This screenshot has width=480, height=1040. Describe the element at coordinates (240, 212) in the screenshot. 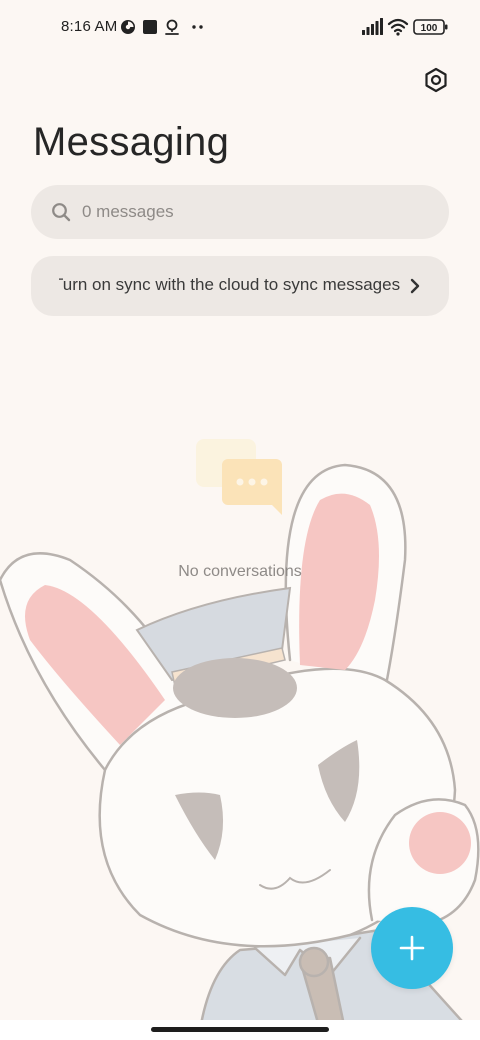

I see `search-bar: 0 messages` at that location.